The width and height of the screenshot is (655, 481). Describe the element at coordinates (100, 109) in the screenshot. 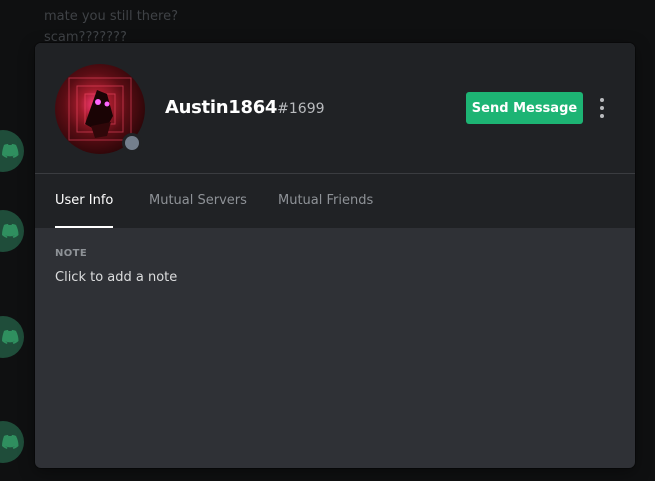

I see `avatar` at that location.